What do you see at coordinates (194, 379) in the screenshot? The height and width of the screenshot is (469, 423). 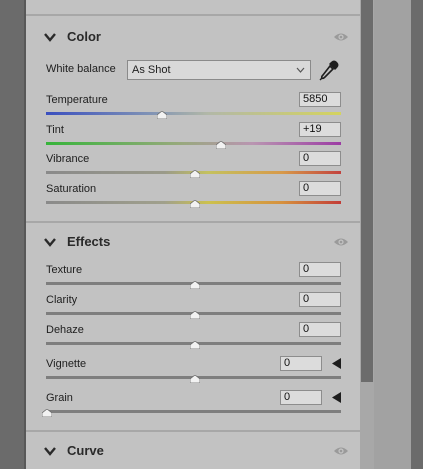 I see `vignette-slider-thumb` at bounding box center [194, 379].